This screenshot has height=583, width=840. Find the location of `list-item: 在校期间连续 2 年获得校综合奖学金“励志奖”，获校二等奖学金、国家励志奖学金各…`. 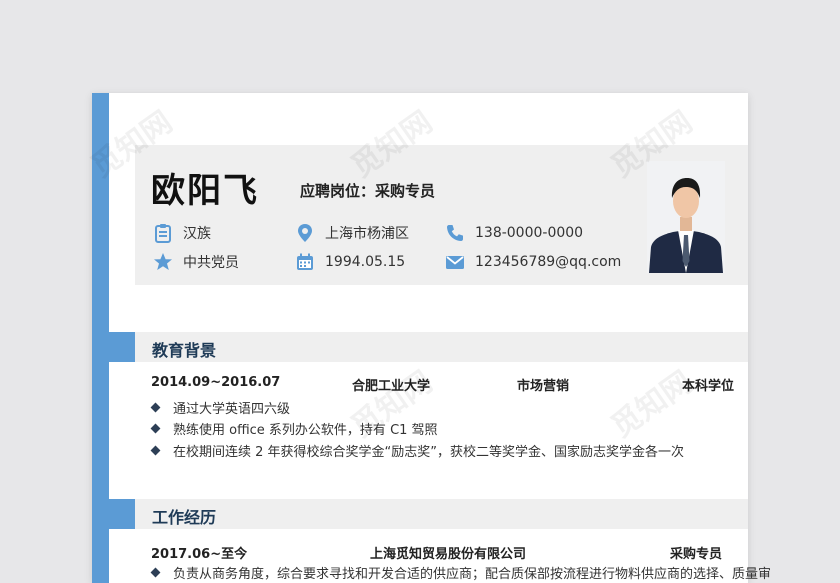

list-item: 在校期间连续 2 年获得校综合奖学金“励志奖”，获校二等奖学金、国家励志奖学金各… is located at coordinates (417, 450).